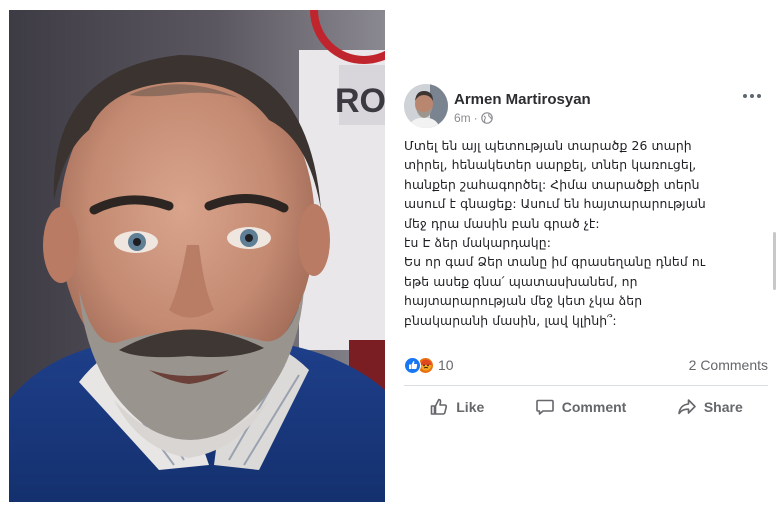  What do you see at coordinates (462, 118) in the screenshot?
I see `post-time: 6m` at bounding box center [462, 118].